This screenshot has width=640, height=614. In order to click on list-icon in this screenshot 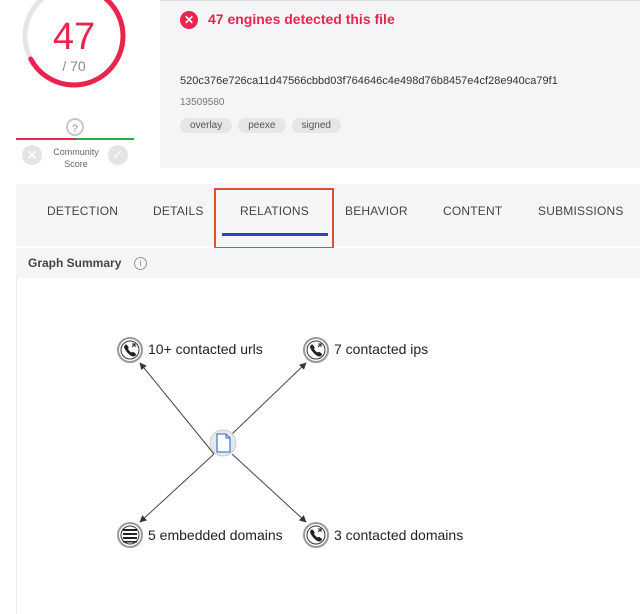, I will do `click(130, 535)`.